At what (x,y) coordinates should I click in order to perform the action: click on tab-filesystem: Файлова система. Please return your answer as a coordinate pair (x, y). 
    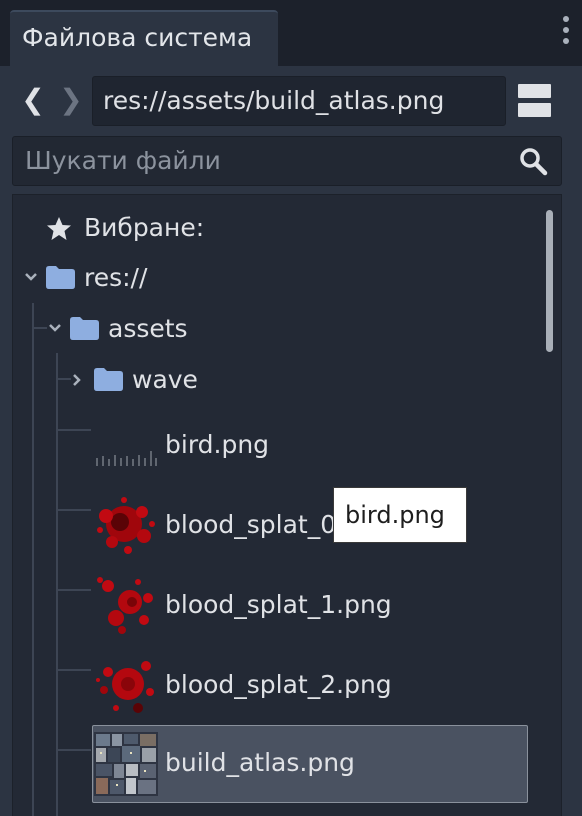
    Looking at the image, I should click on (144, 38).